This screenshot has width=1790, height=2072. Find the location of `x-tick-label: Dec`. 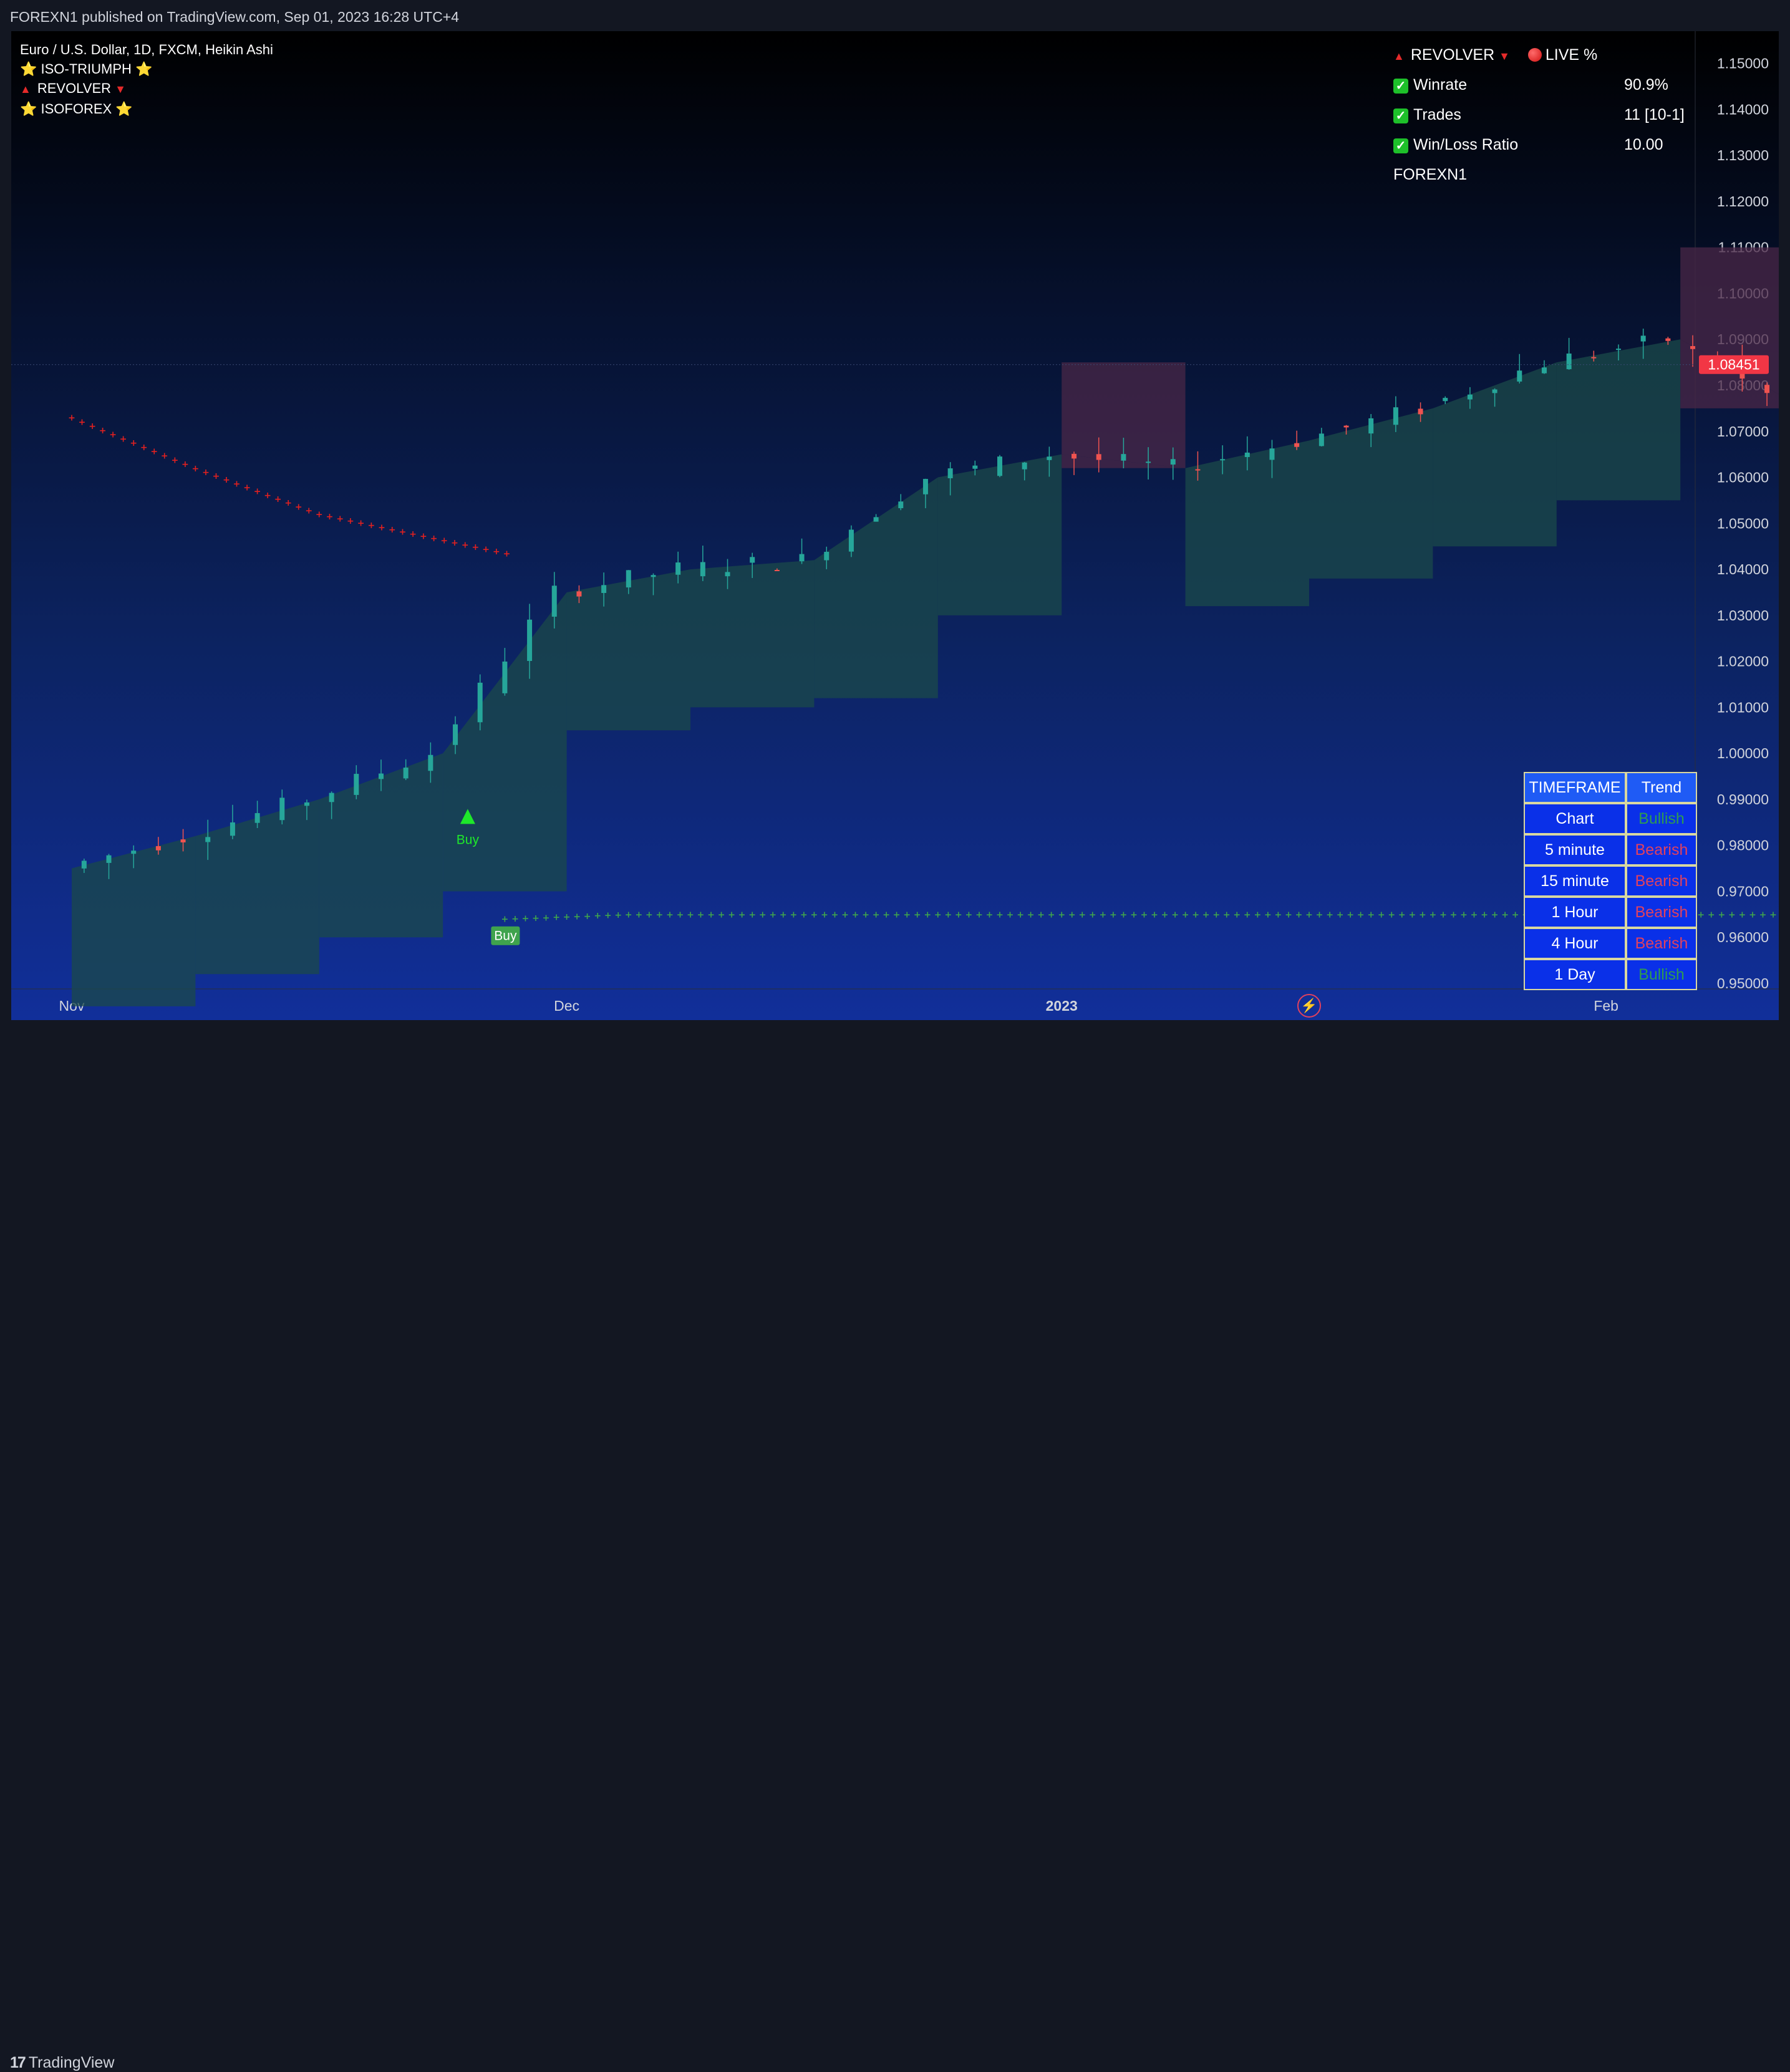

x-tick-label: Dec is located at coordinates (566, 1006).